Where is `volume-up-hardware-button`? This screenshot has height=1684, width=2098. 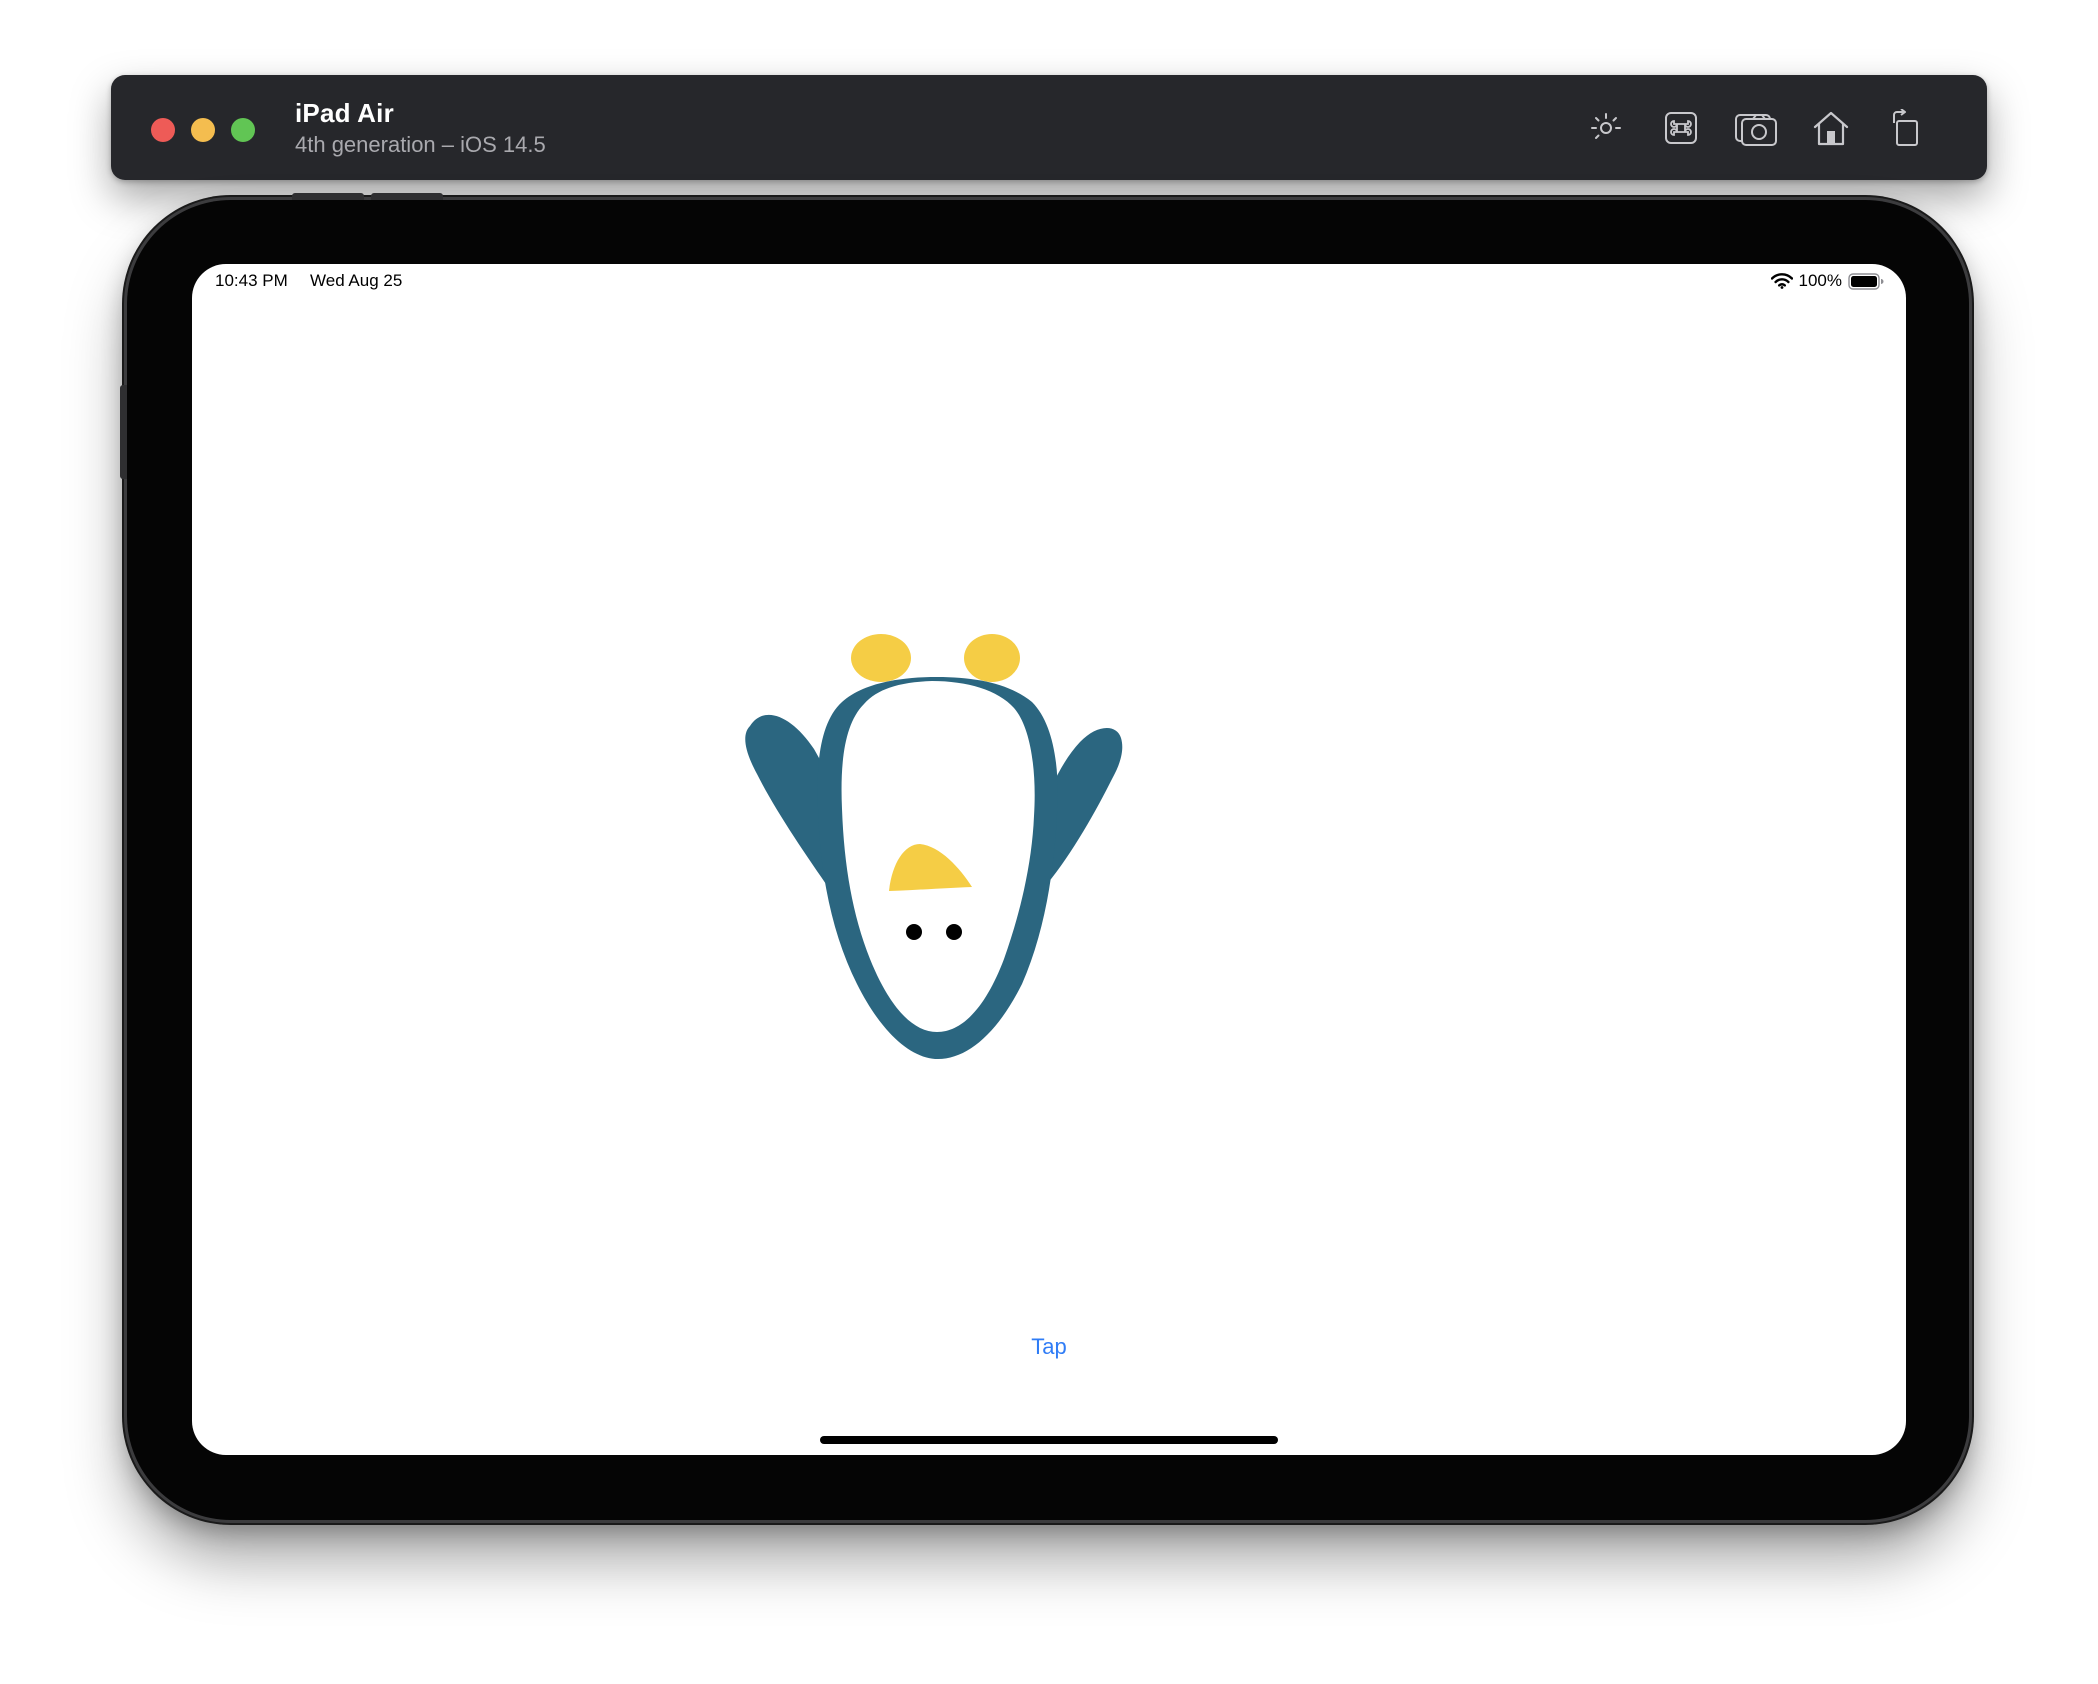
volume-up-hardware-button is located at coordinates (328, 196).